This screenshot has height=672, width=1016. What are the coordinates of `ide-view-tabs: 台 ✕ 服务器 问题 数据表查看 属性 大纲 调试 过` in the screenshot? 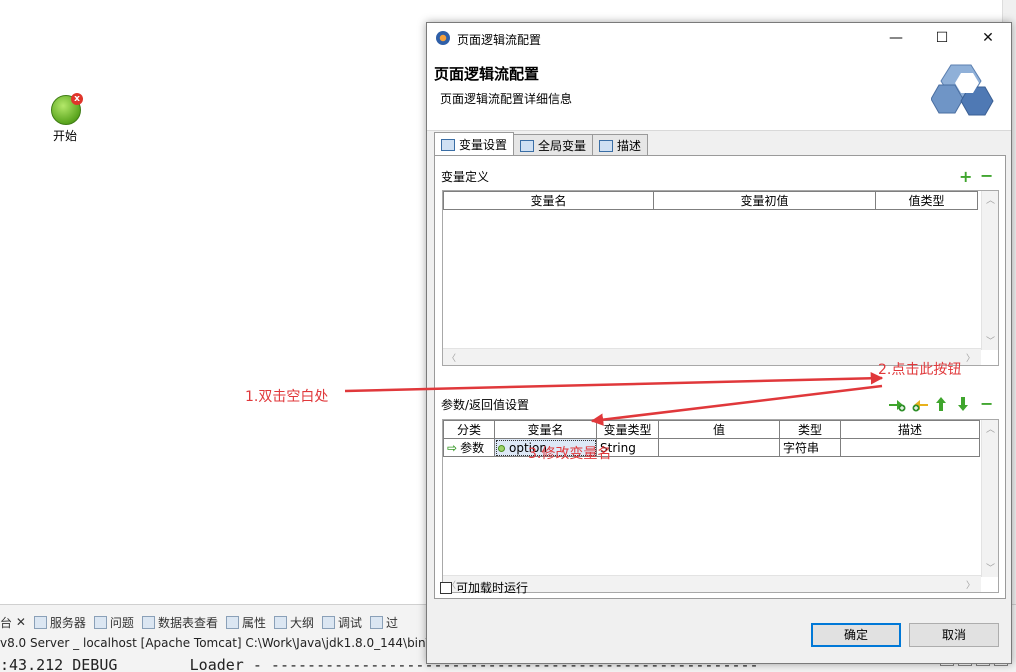 It's located at (203, 622).